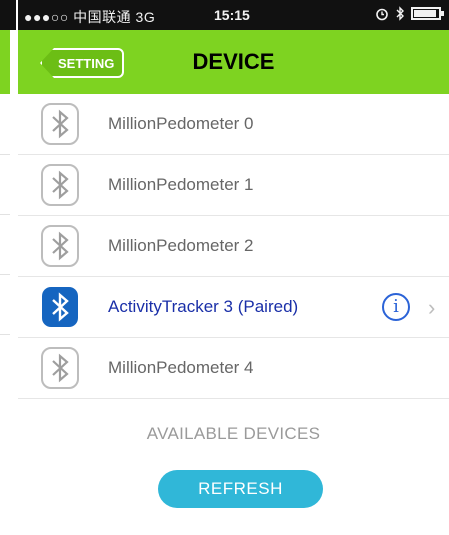 The image size is (449, 535). What do you see at coordinates (400, 13) in the screenshot?
I see `bluetooth-icon` at bounding box center [400, 13].